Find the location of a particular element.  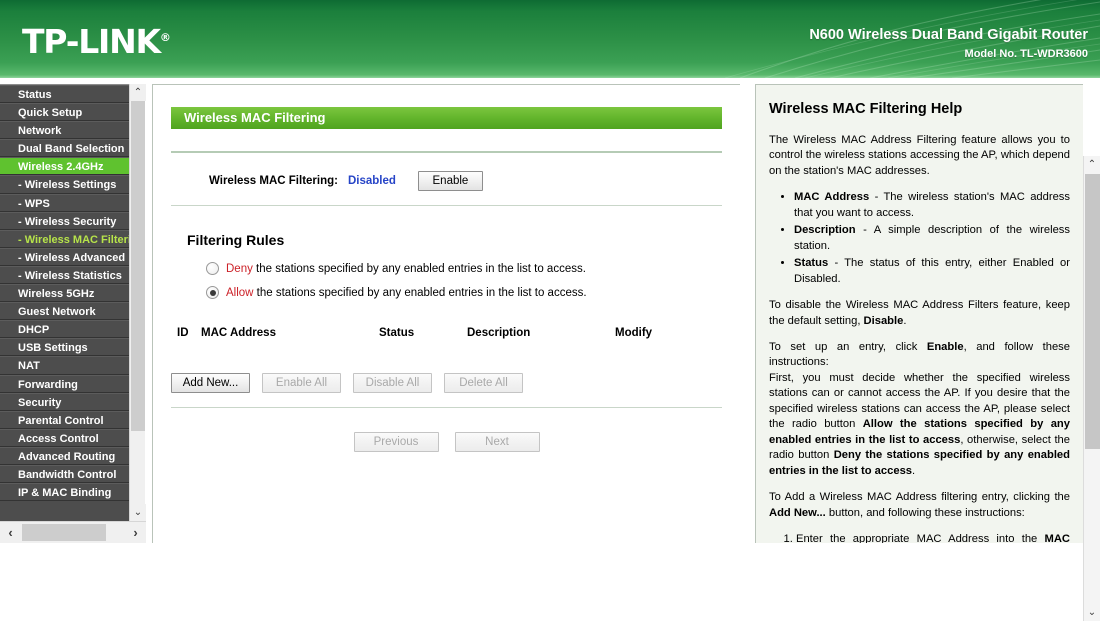

scroll-down-icon: ⌄ is located at coordinates (138, 512).